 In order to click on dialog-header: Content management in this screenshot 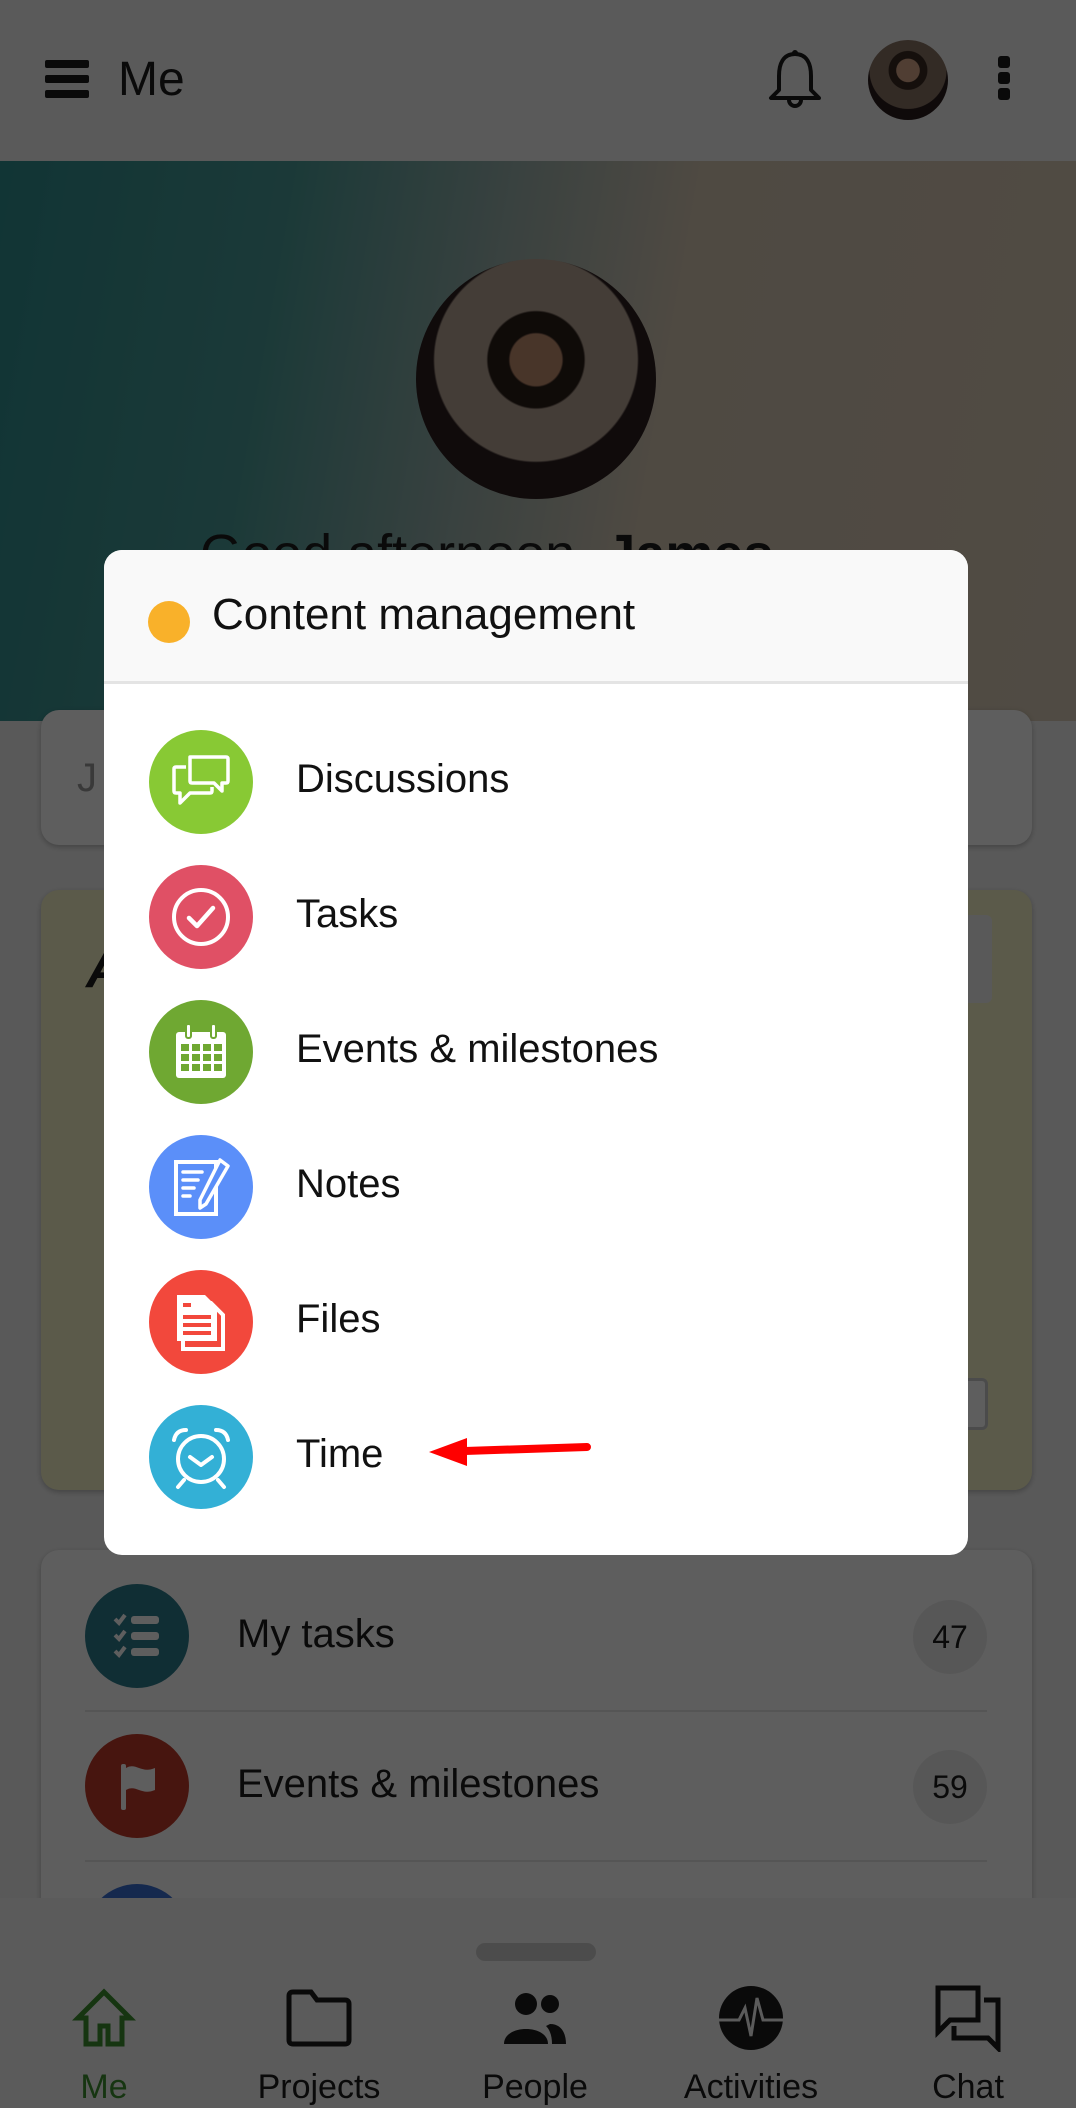, I will do `click(536, 617)`.